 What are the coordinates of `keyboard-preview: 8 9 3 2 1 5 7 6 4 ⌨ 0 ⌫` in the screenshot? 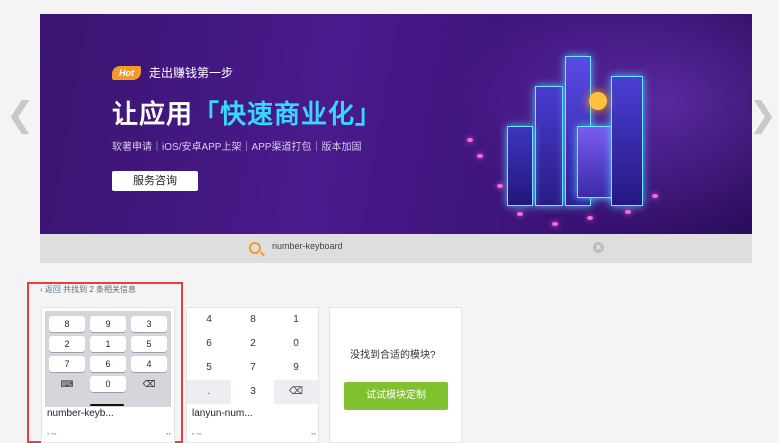 It's located at (108, 359).